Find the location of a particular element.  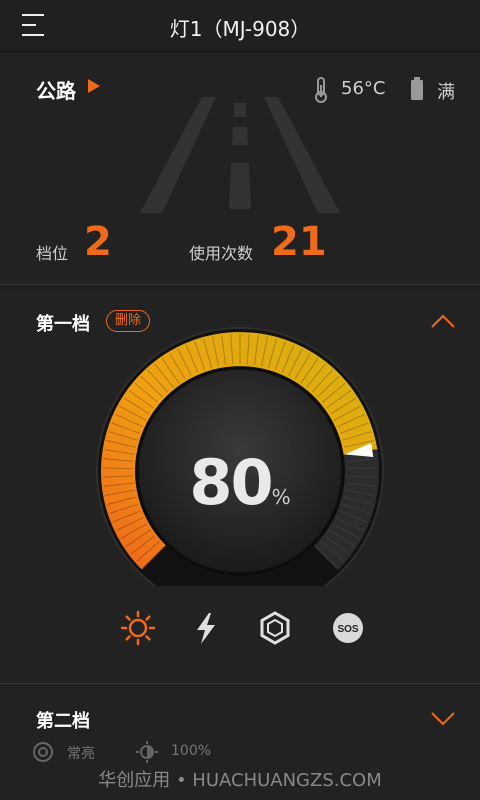

level-two-title: 第二档 is located at coordinates (63, 721).